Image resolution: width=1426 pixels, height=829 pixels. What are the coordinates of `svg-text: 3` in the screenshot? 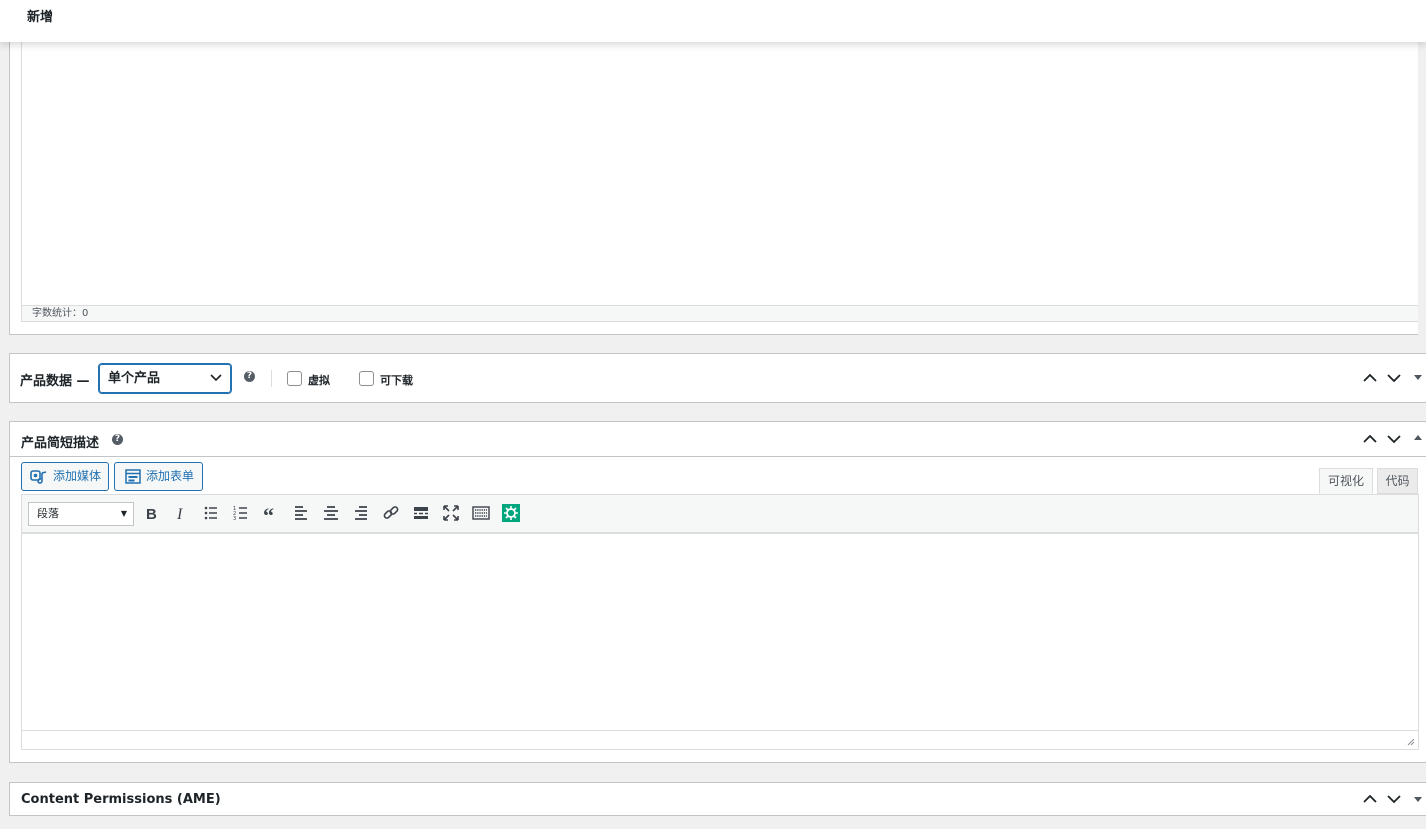 It's located at (234, 519).